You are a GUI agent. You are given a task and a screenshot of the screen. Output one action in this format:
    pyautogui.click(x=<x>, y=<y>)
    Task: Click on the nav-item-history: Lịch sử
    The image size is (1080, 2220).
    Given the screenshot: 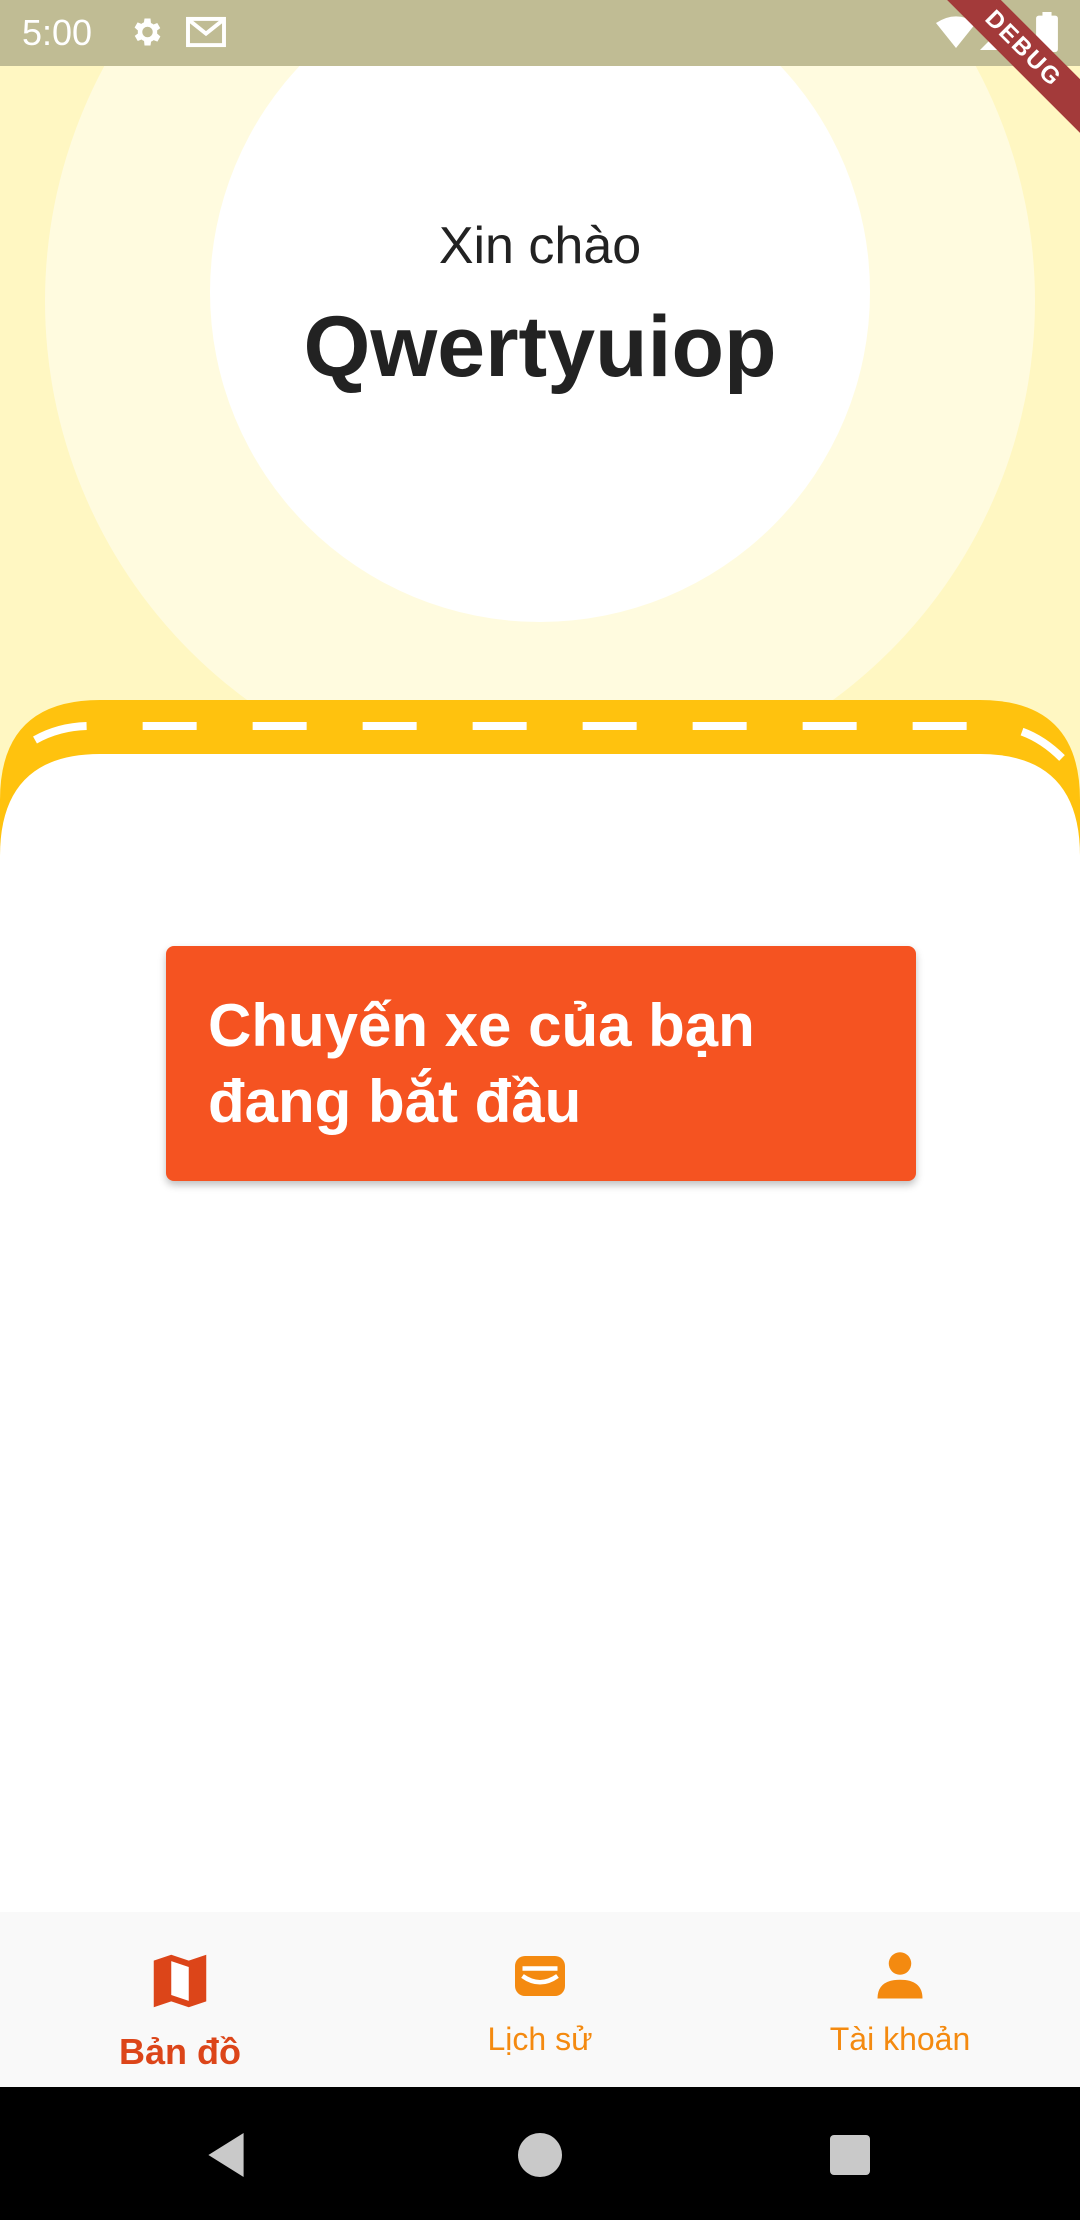 What is the action you would take?
    pyautogui.click(x=540, y=1999)
    